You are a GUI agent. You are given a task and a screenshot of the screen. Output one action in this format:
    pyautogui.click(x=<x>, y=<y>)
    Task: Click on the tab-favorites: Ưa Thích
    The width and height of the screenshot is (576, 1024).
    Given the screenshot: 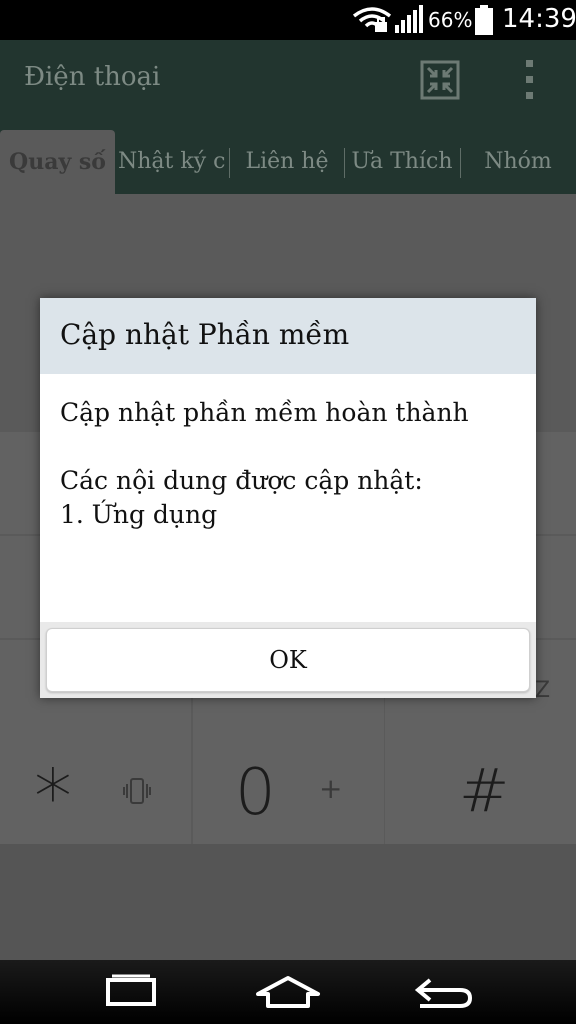 What is the action you would take?
    pyautogui.click(x=402, y=162)
    